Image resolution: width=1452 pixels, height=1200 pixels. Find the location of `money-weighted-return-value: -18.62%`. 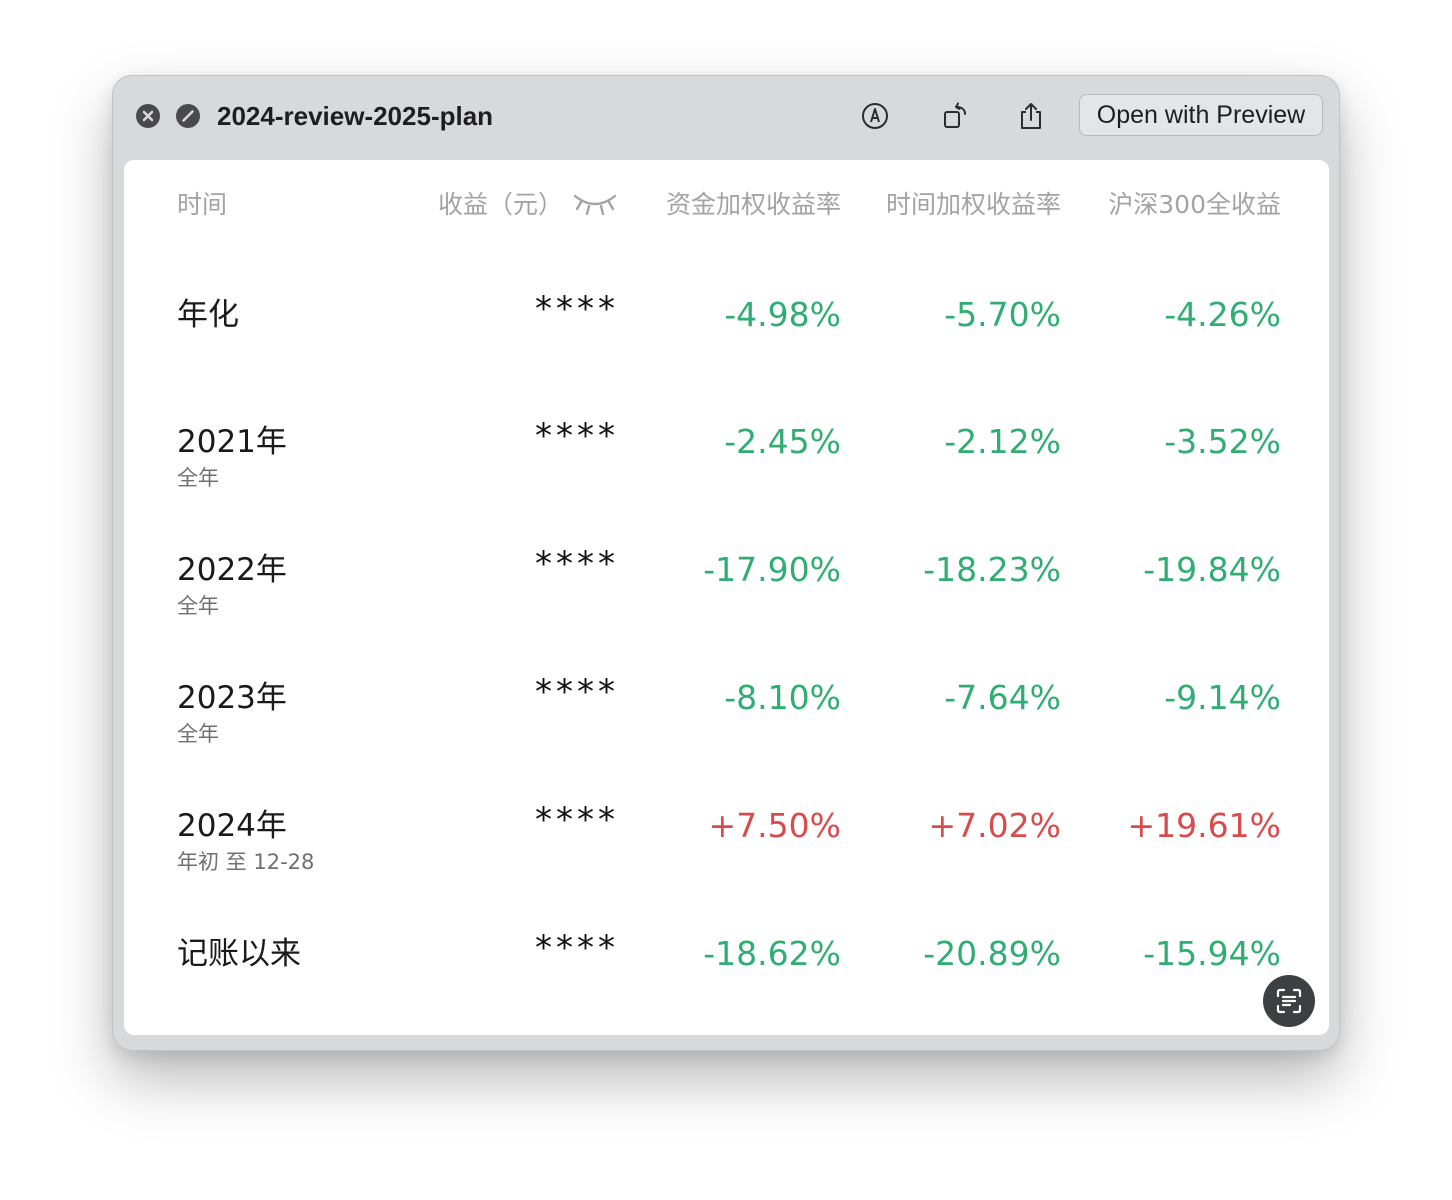

money-weighted-return-value: -18.62% is located at coordinates (772, 953).